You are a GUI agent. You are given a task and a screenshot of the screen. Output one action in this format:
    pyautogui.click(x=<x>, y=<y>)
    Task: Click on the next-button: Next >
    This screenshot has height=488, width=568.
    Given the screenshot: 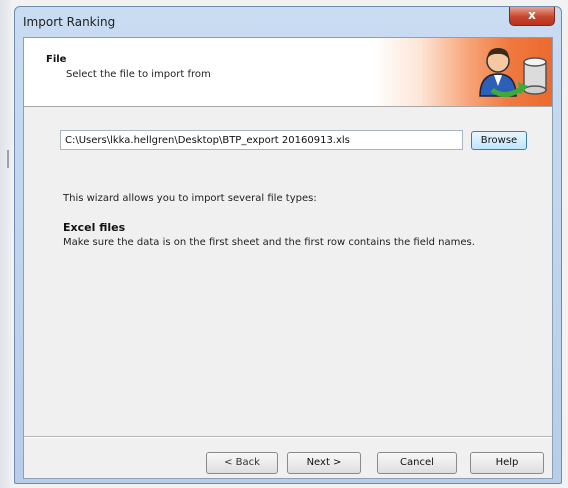 What is the action you would take?
    pyautogui.click(x=324, y=463)
    